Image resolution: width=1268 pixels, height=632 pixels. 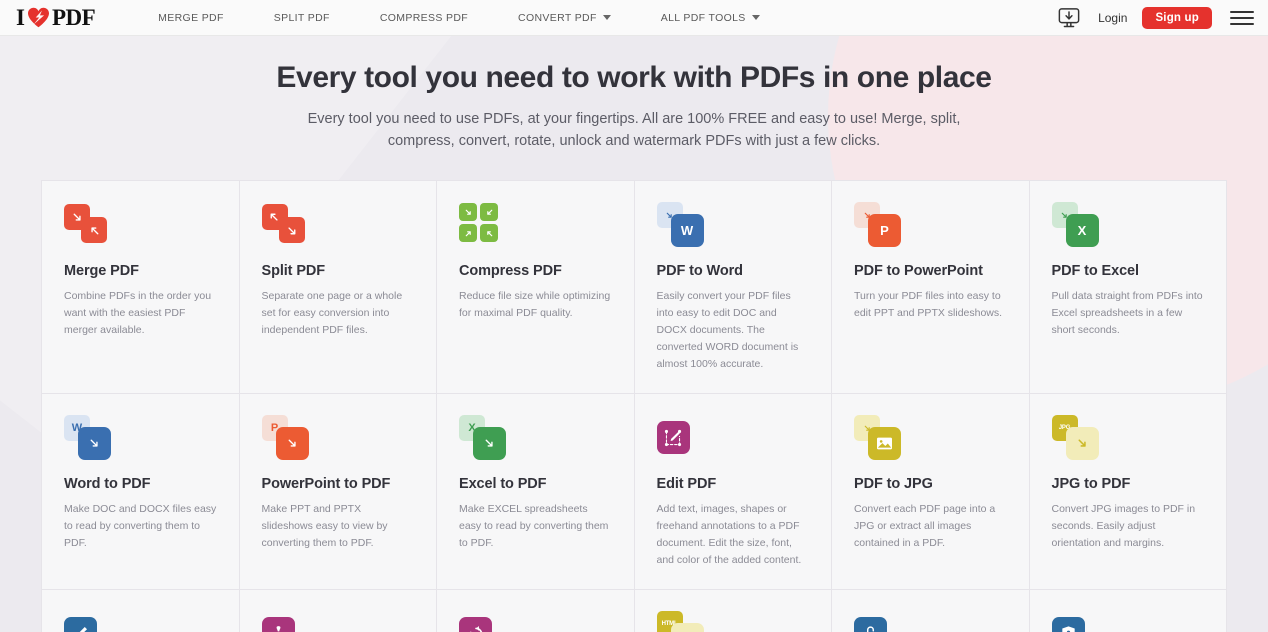 What do you see at coordinates (733, 621) in the screenshot?
I see `html-to-pdf-icon: HTML` at bounding box center [733, 621].